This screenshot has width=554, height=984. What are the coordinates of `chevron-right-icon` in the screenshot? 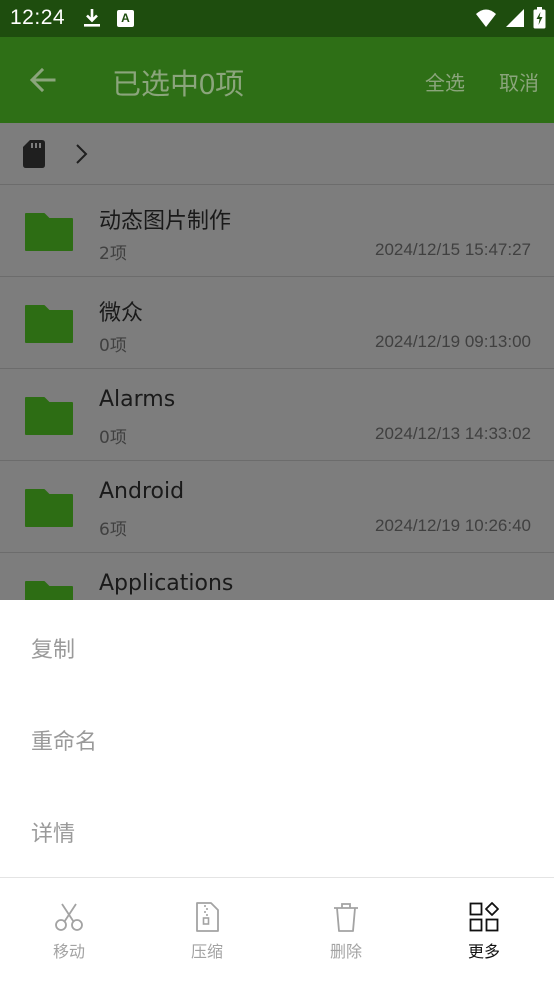 It's located at (82, 154).